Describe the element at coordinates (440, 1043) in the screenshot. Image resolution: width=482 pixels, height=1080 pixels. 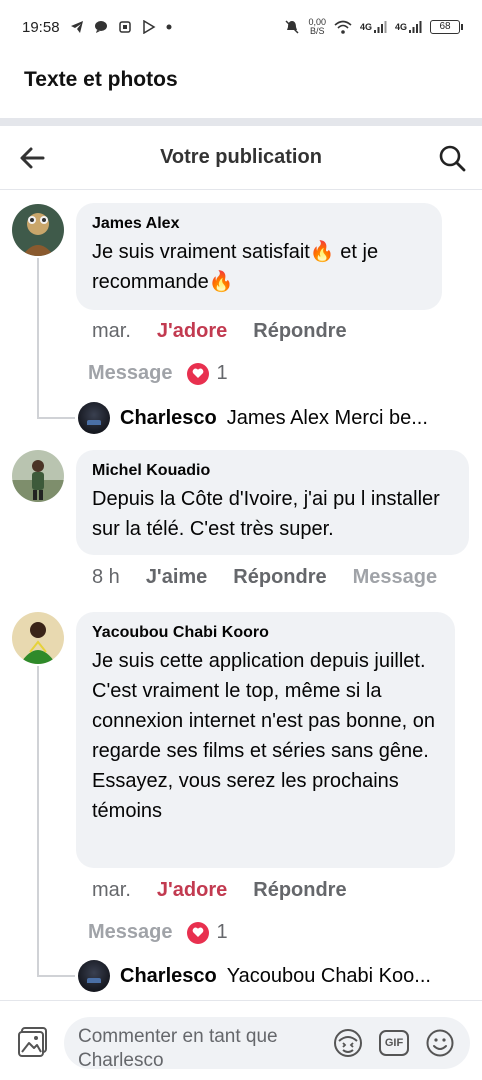
I see `emoji-icon` at that location.